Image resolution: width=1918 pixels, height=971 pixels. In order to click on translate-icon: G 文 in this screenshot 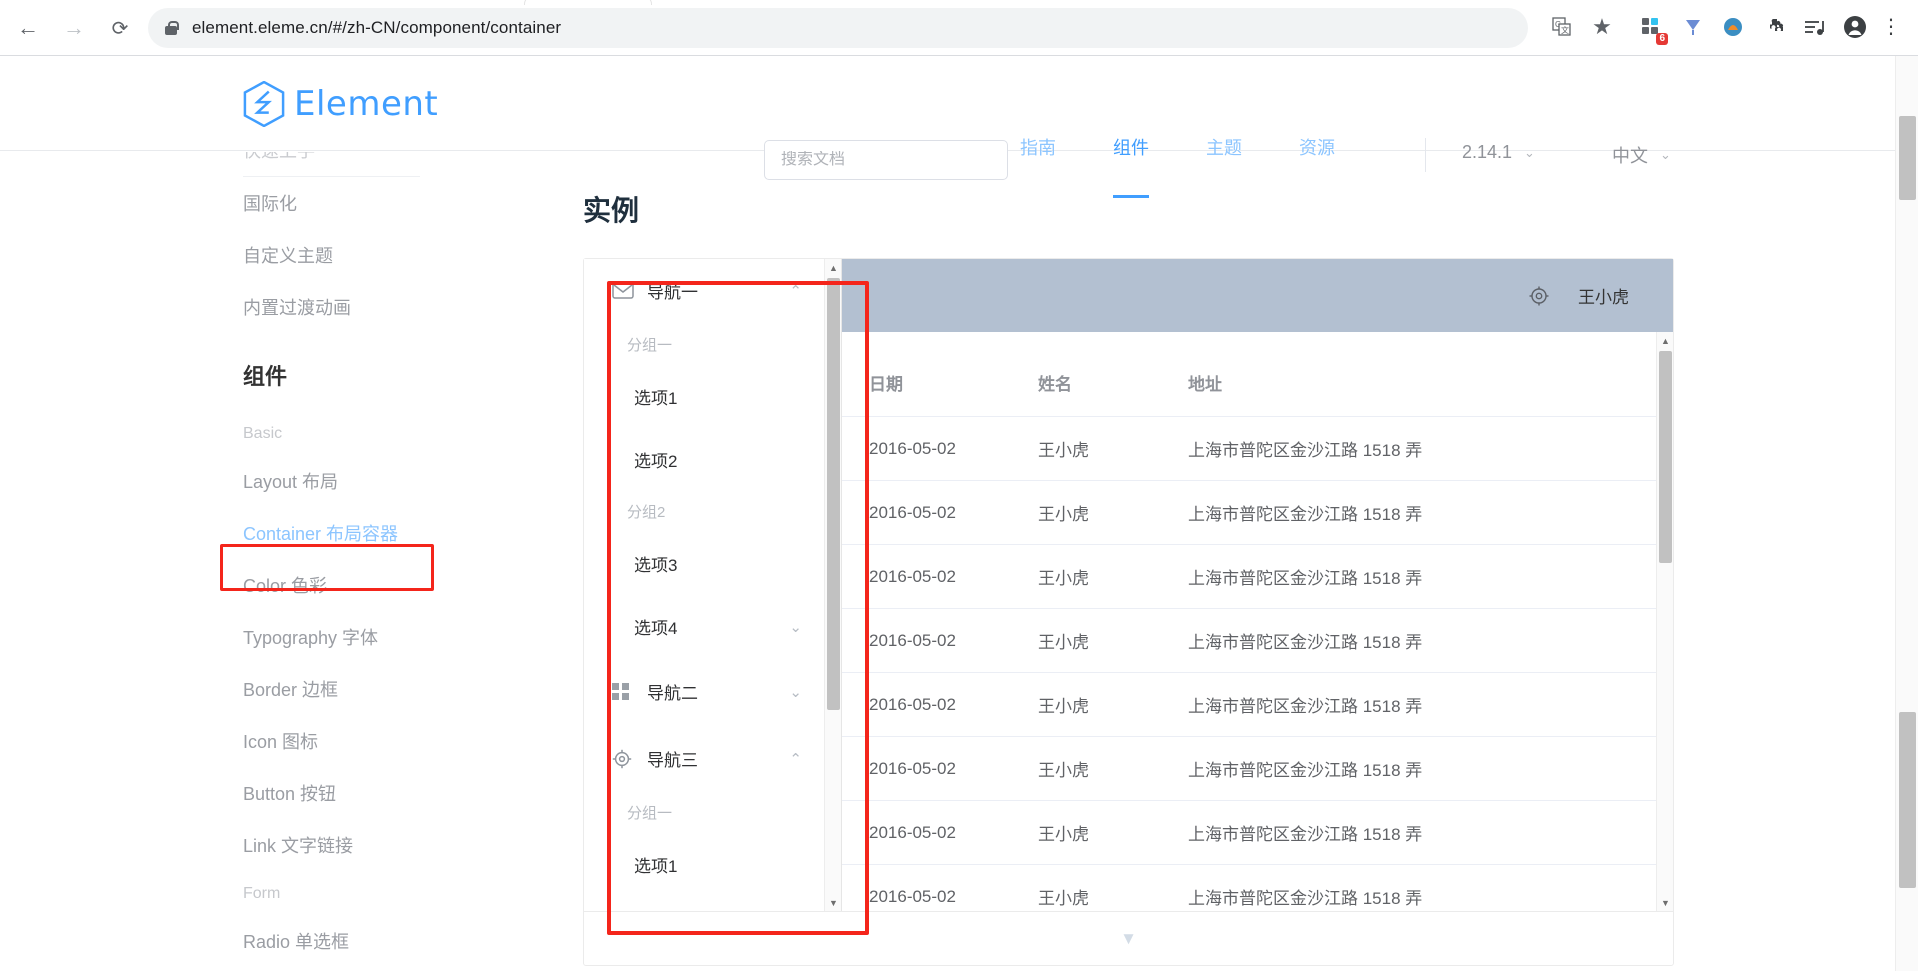, I will do `click(1562, 27)`.